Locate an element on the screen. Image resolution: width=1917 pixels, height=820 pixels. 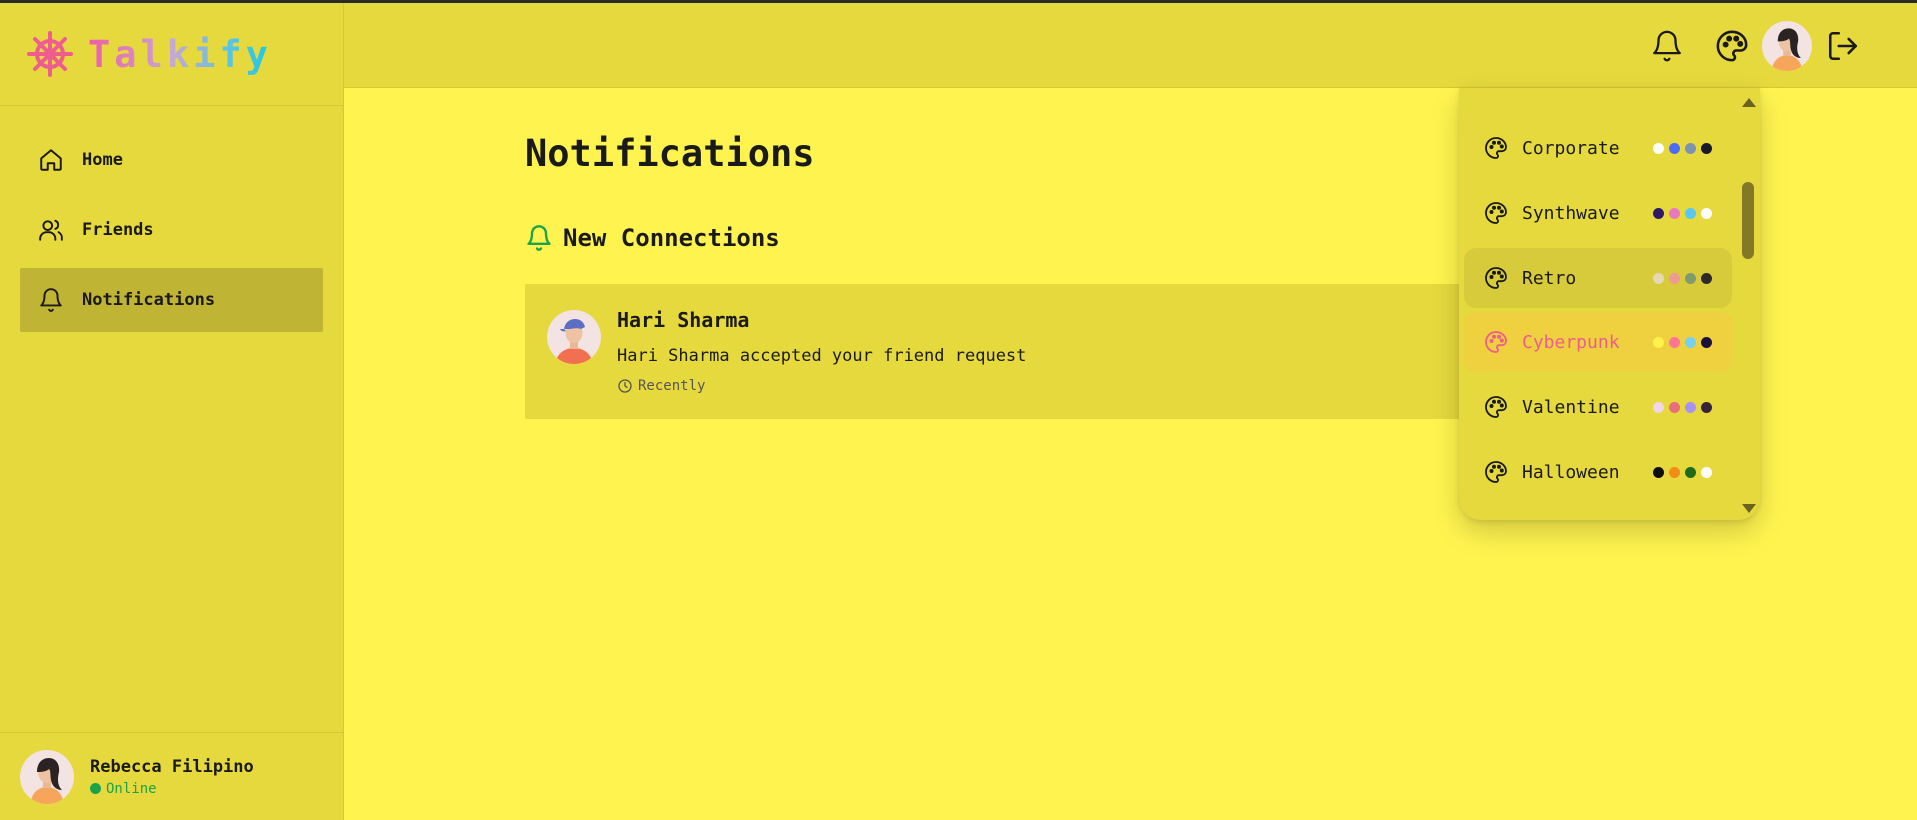
theme-option-synthwave: Synthwave is located at coordinates (1598, 213).